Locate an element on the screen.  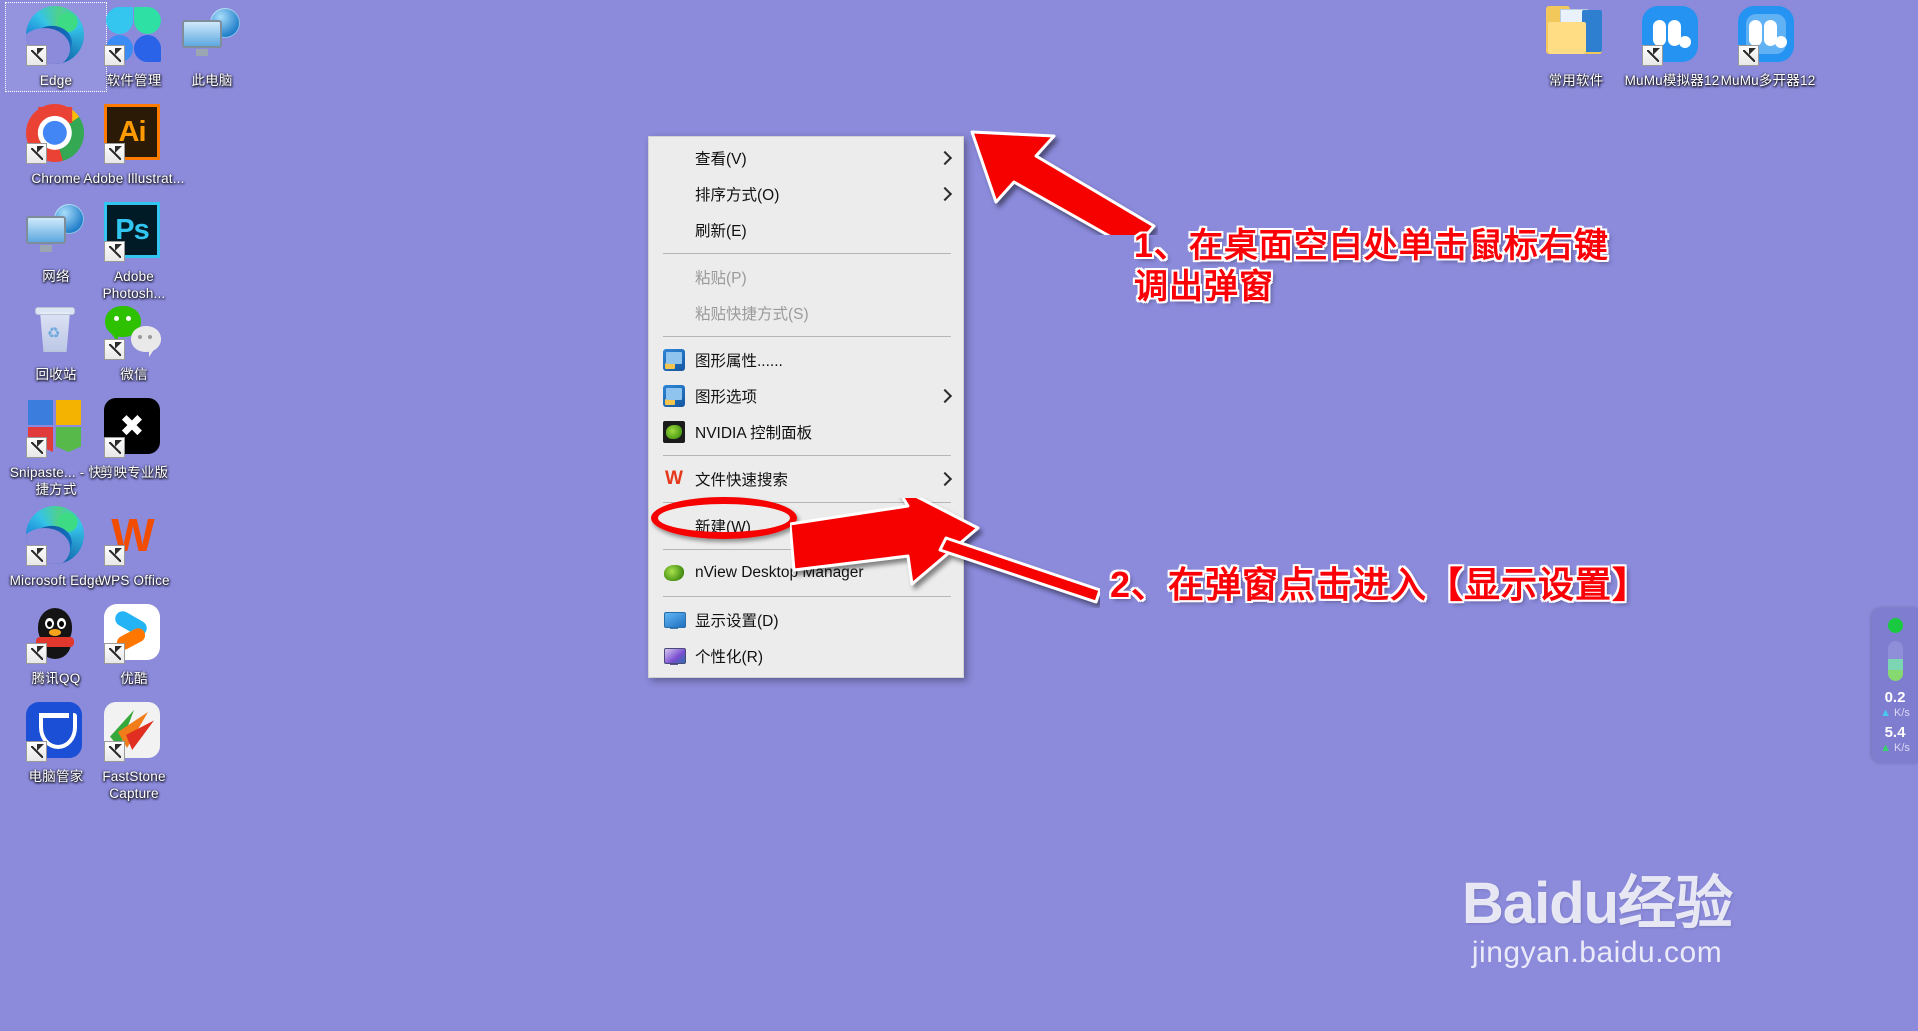
context-menu-item-label: NVIDIA 控制面板 is located at coordinates (754, 433).